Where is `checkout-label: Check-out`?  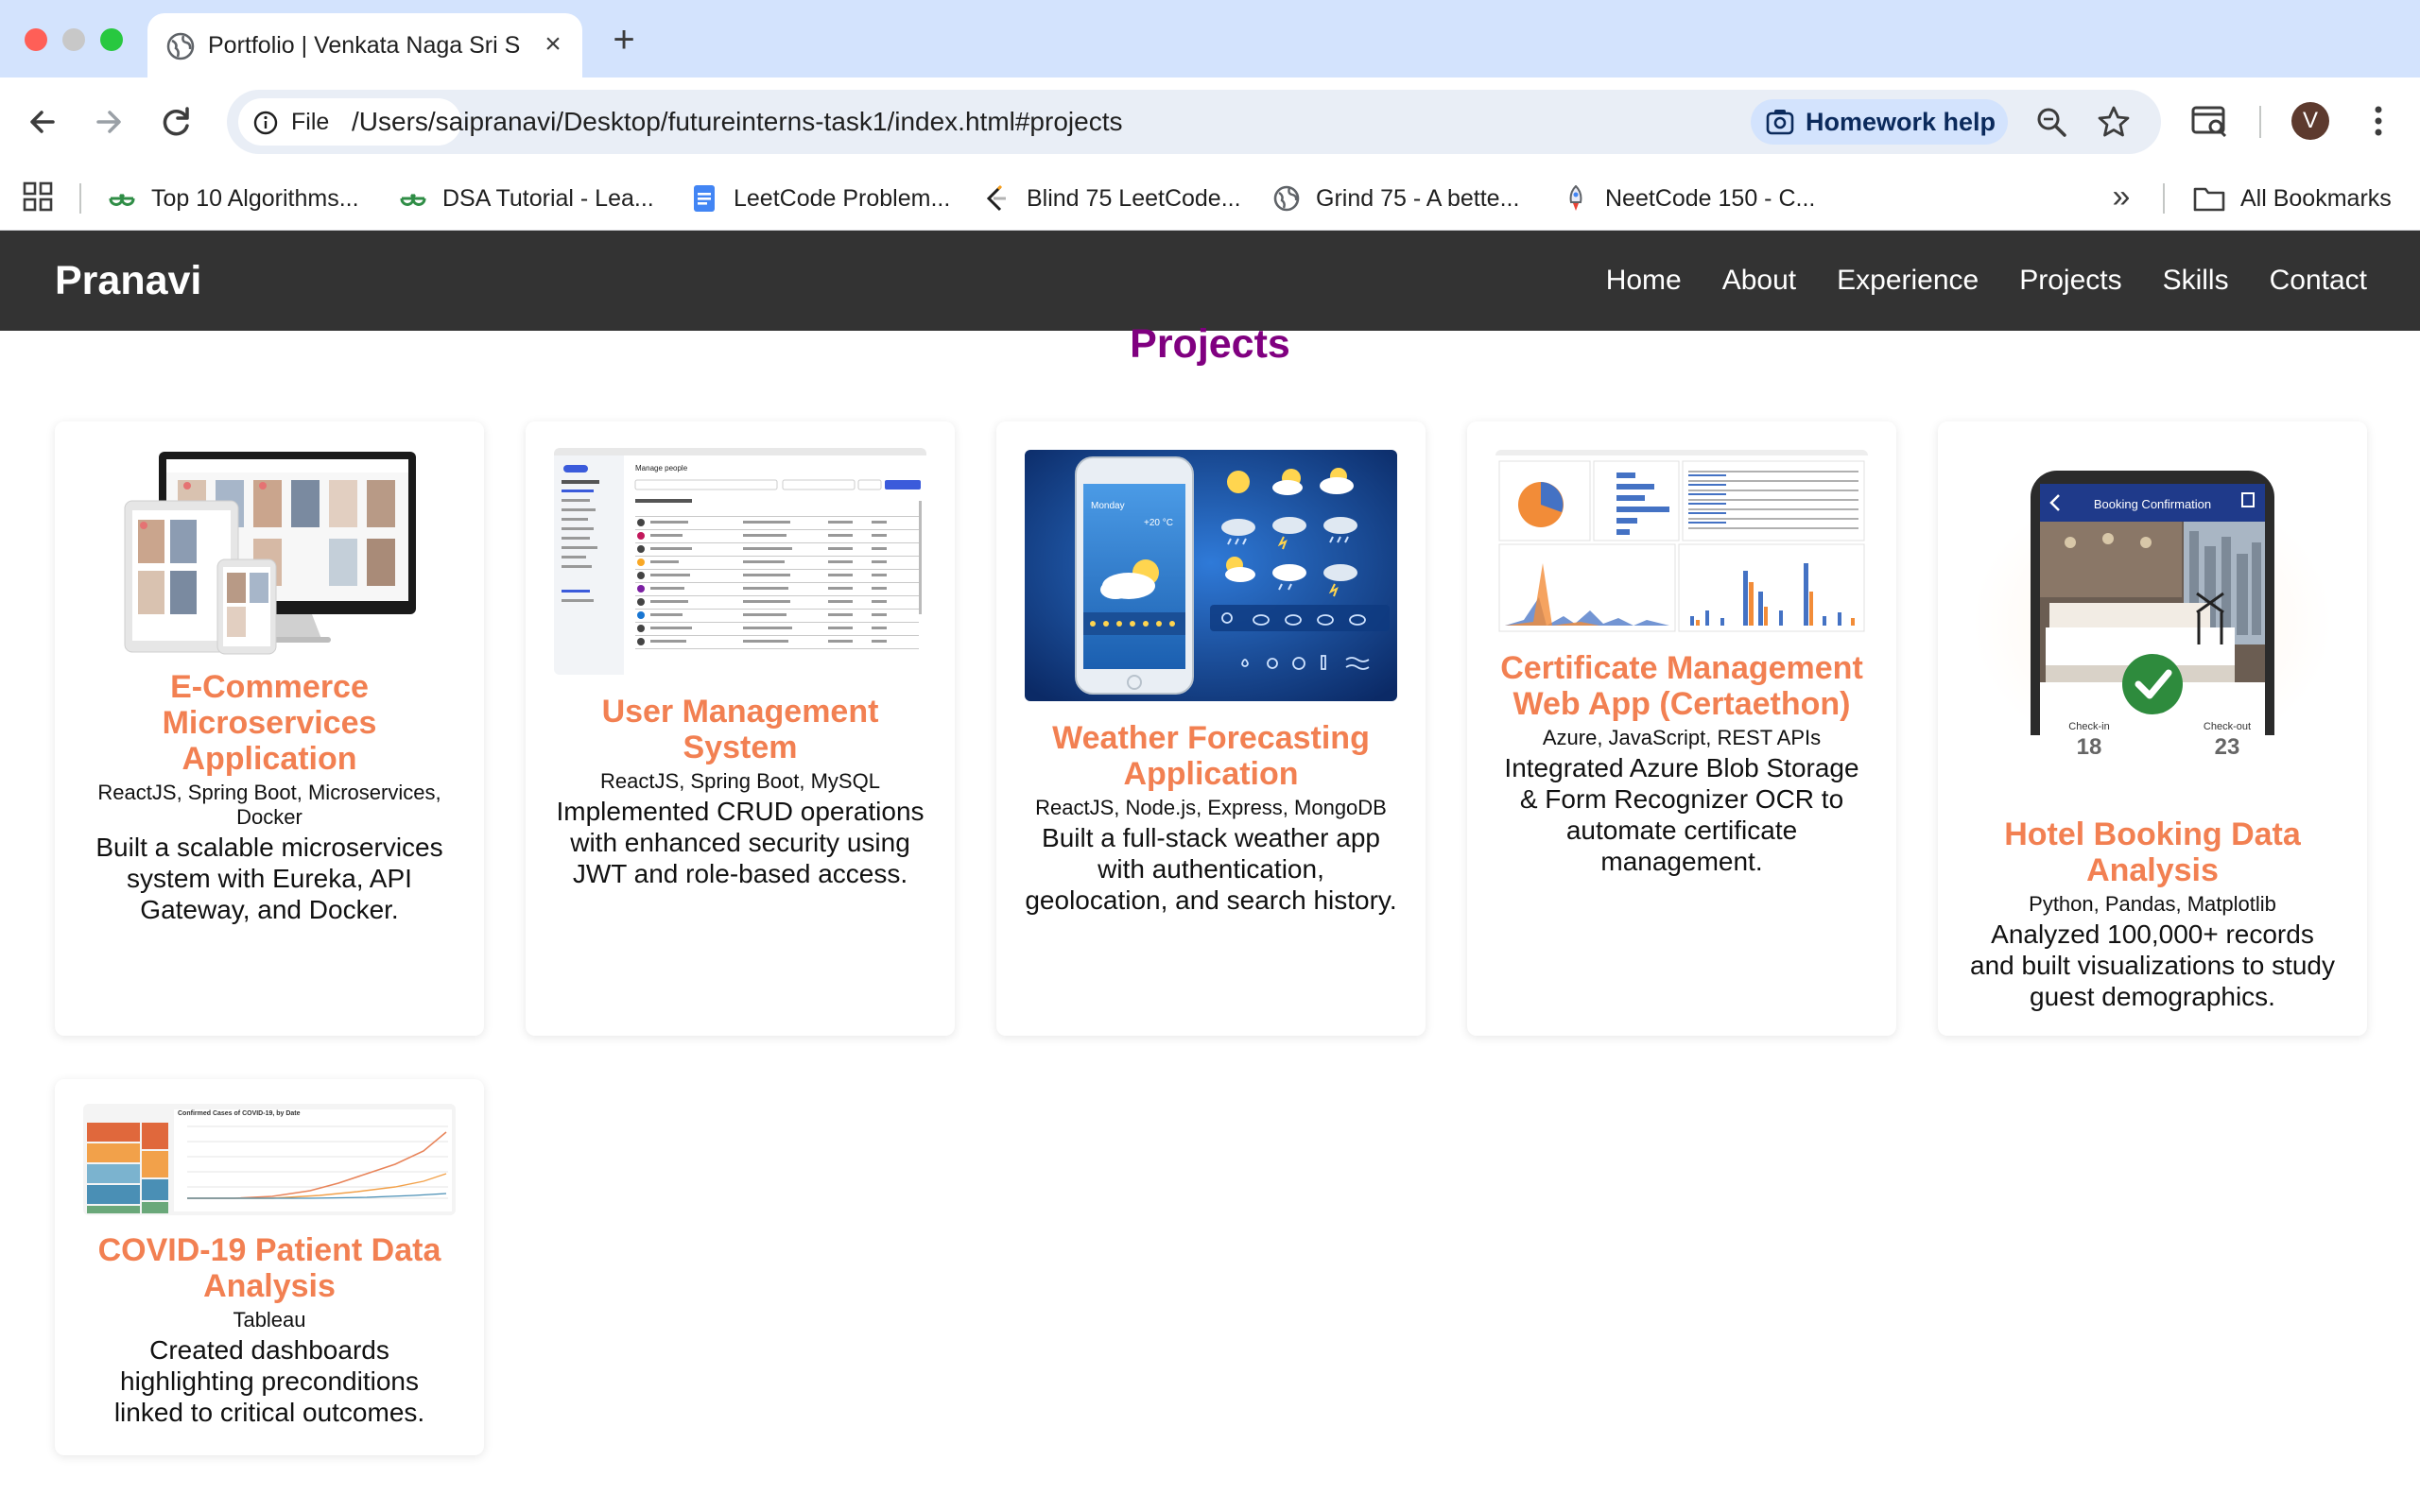
checkout-label: Check-out is located at coordinates (2227, 726).